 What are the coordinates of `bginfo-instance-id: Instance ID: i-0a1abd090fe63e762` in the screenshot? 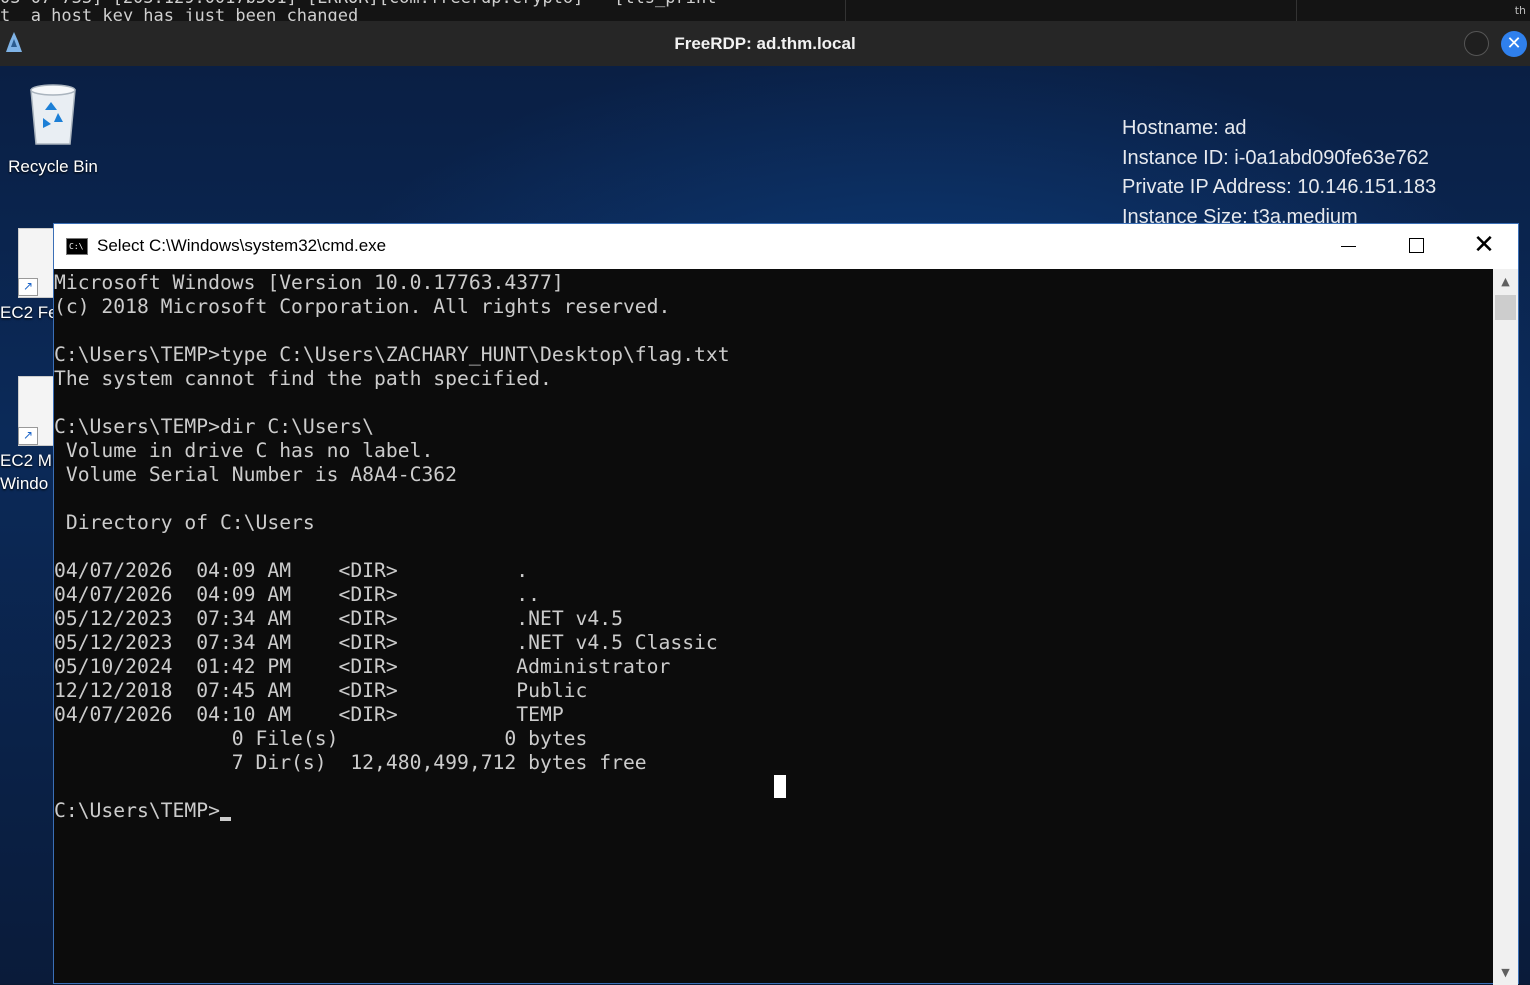 It's located at (1275, 157).